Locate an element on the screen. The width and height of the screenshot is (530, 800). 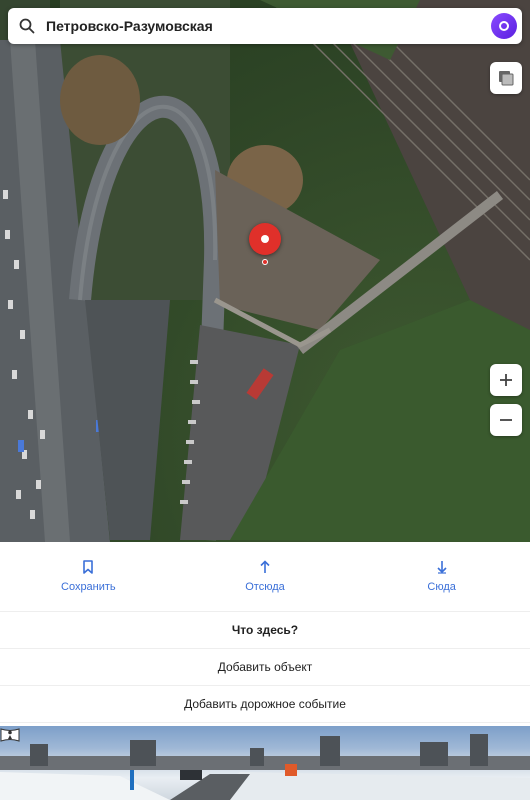
route-from-button: Отсюда is located at coordinates (265, 576).